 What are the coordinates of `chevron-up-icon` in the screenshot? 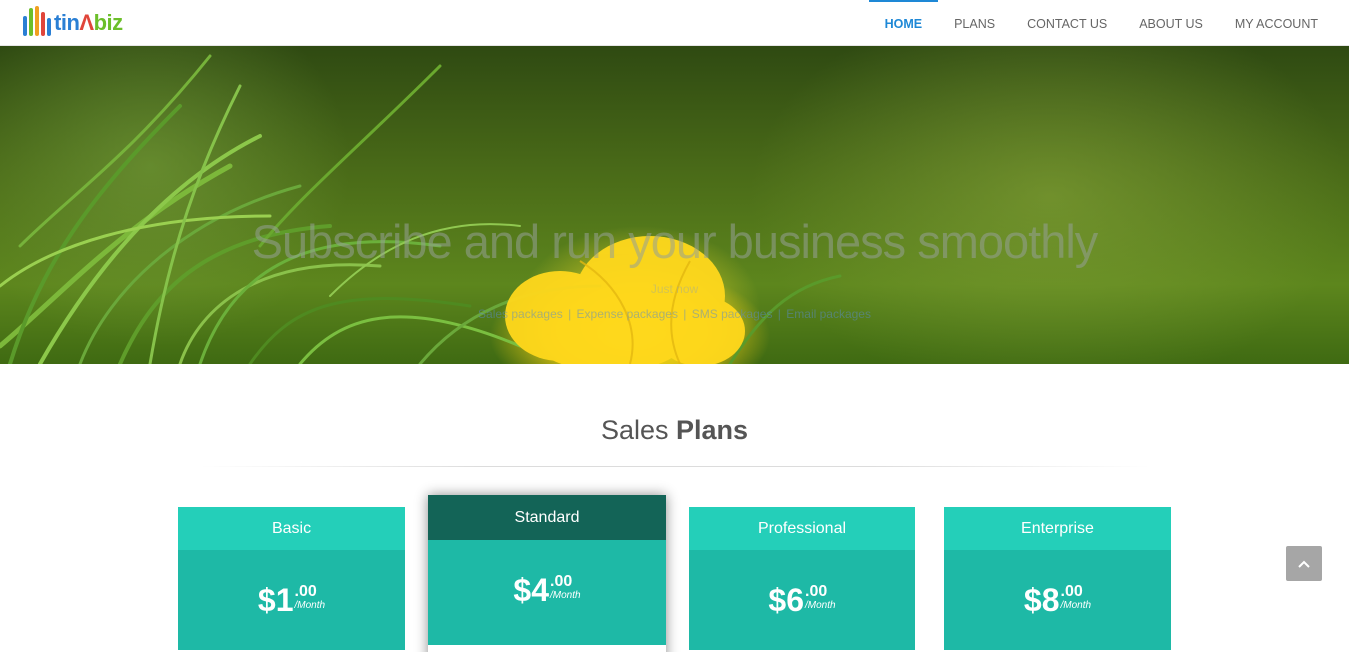 It's located at (1304, 564).